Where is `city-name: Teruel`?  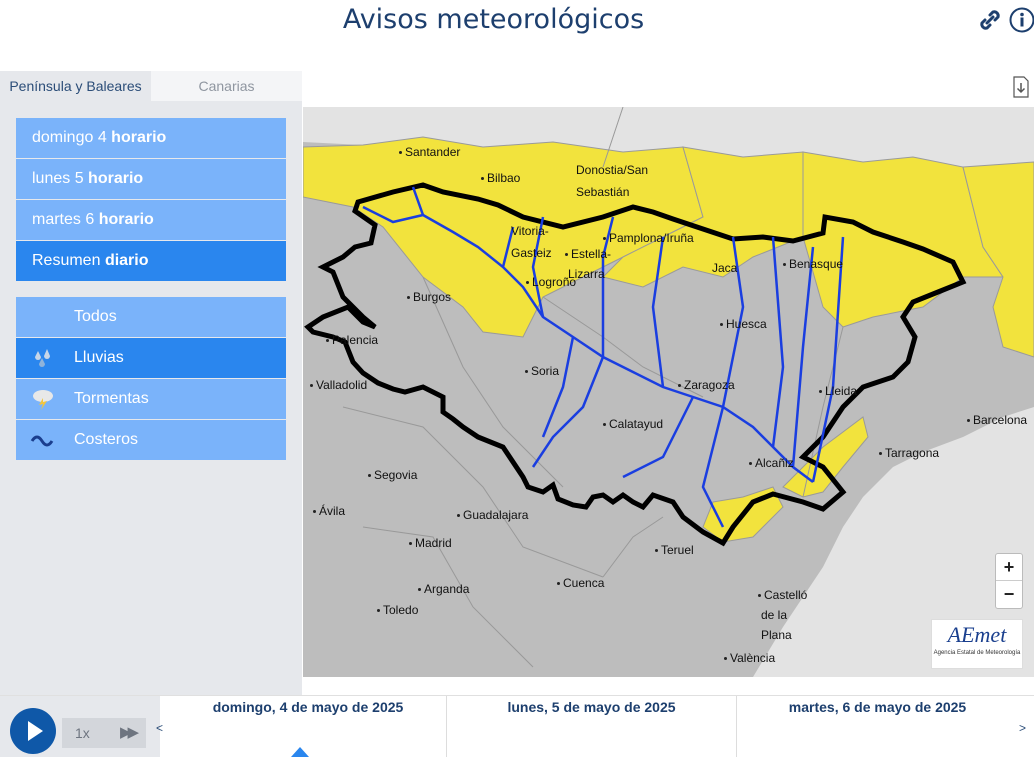
city-name: Teruel is located at coordinates (677, 550).